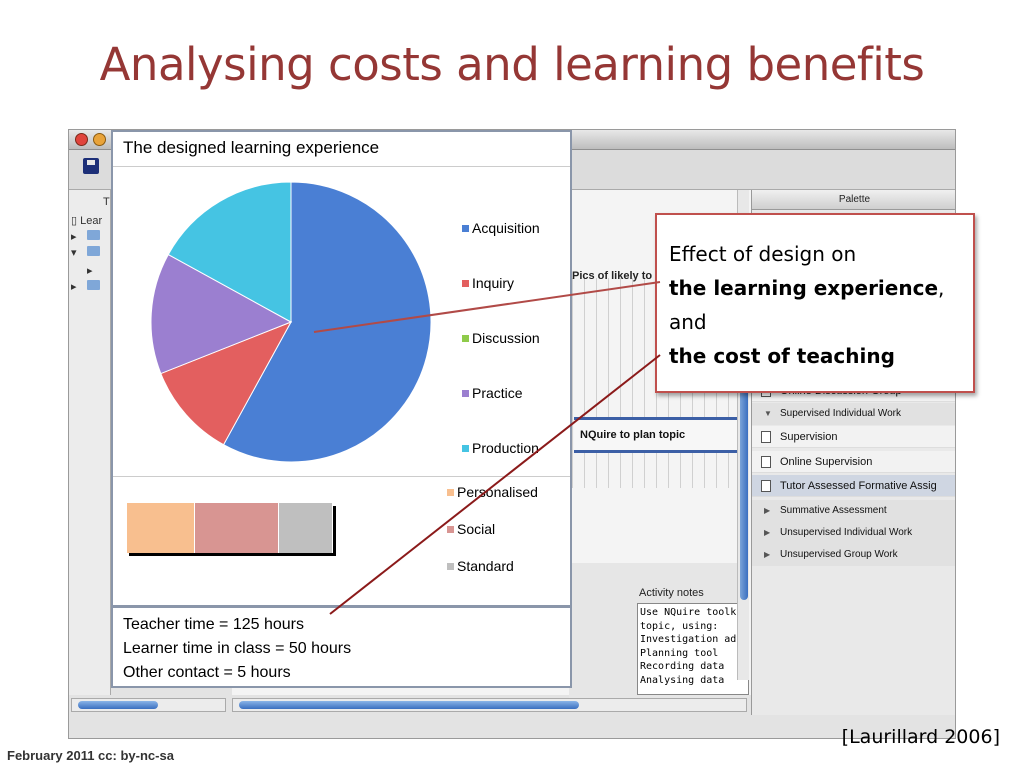 This screenshot has height=768, width=1024. Describe the element at coordinates (74, 253) in the screenshot. I see `collapse-arrow-icon: ▾` at that location.